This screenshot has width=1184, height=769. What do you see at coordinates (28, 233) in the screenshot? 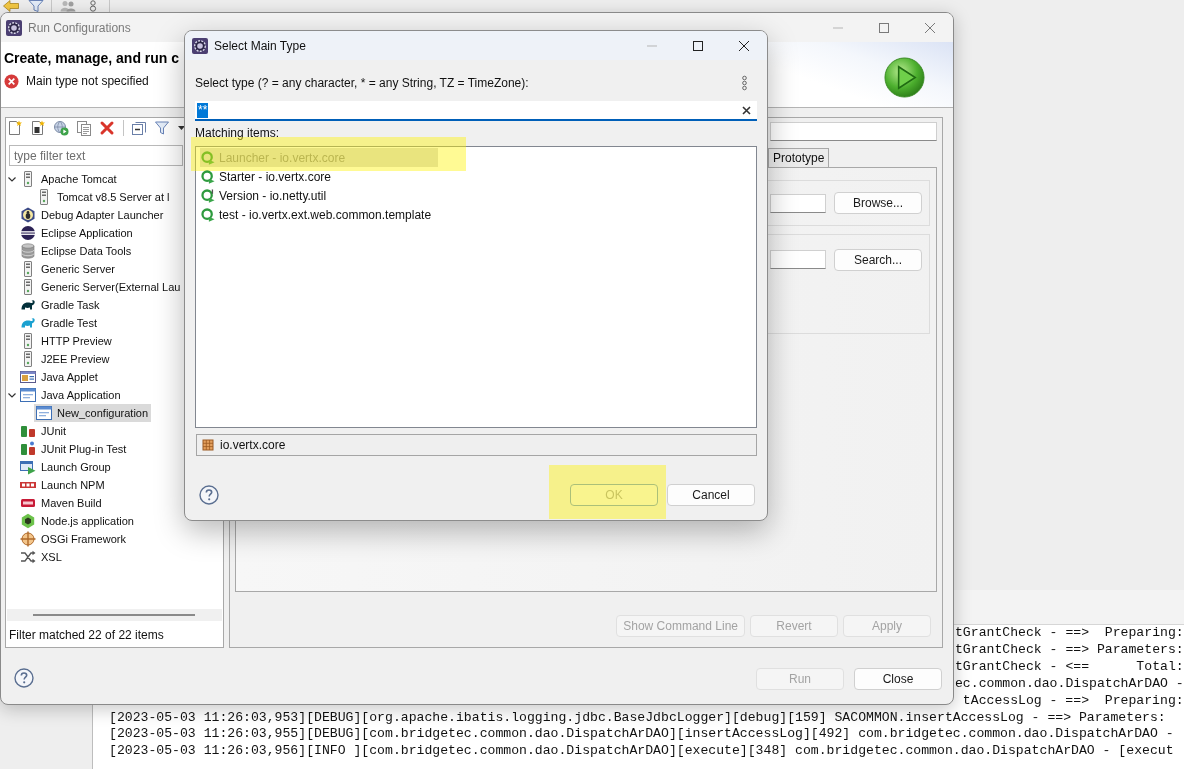
I see `striped-circle-icon` at bounding box center [28, 233].